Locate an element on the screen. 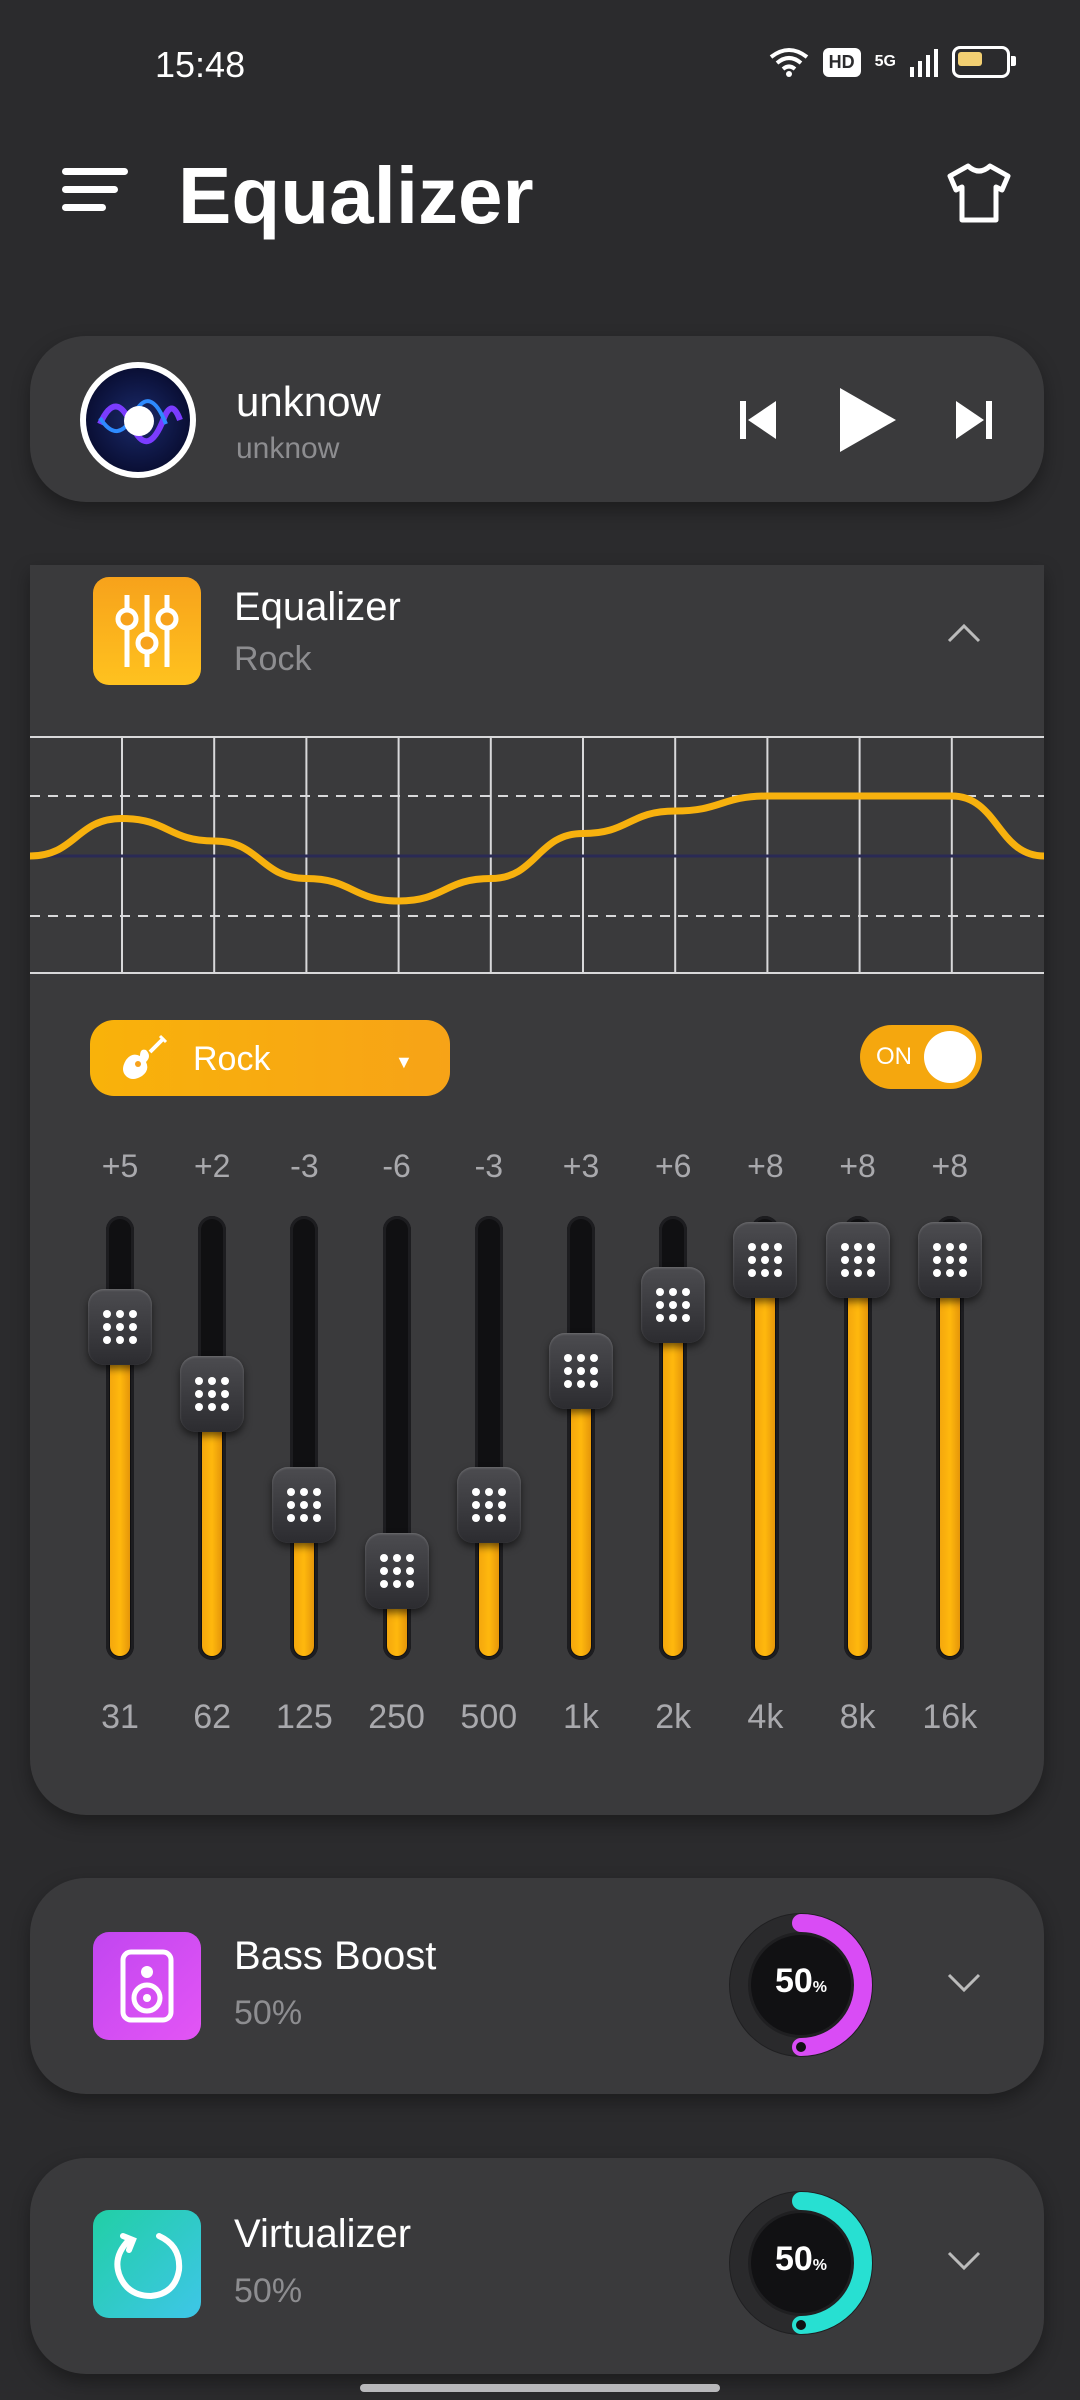 The height and width of the screenshot is (2400, 1080). virtualizer-value: 50% is located at coordinates (268, 2291).